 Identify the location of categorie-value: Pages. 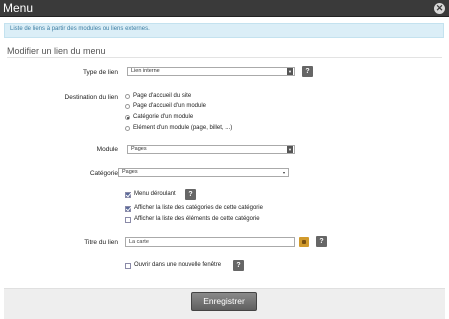
(130, 172).